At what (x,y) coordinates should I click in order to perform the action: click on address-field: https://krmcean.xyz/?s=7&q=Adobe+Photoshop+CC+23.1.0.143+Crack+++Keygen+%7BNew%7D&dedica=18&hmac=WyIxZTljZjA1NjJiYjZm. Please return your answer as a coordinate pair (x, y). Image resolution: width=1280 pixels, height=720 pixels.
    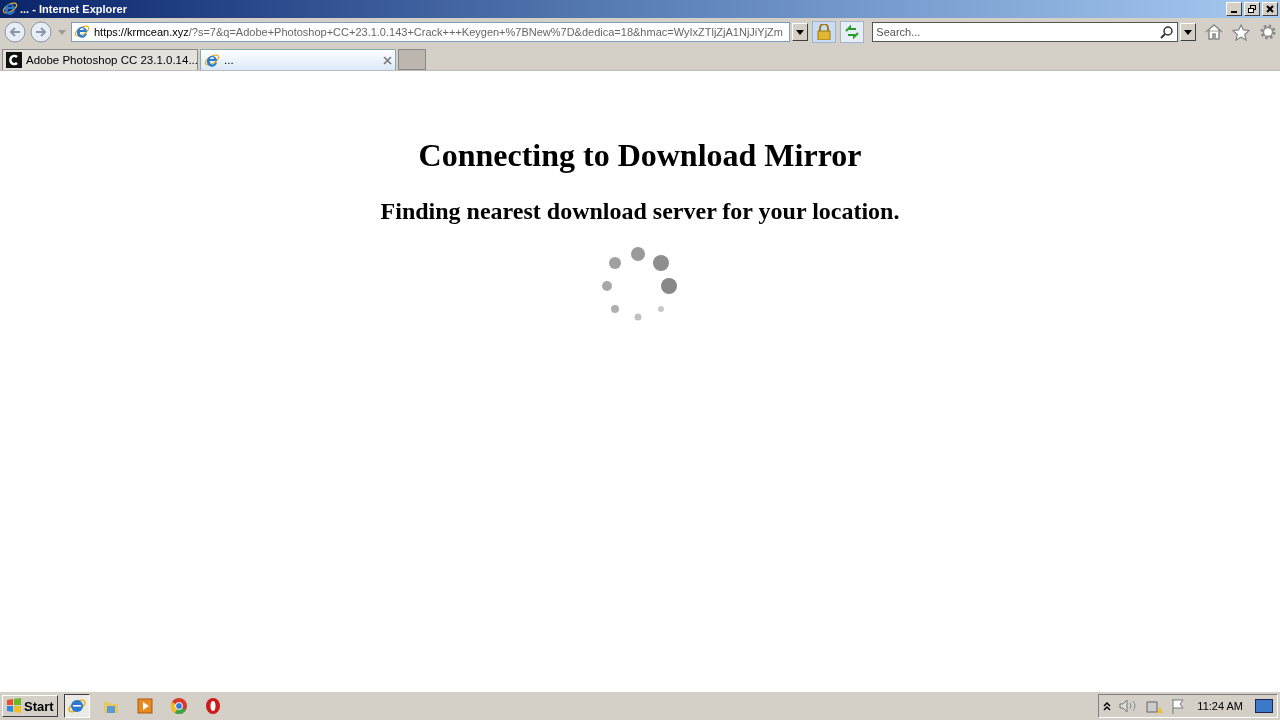
    Looking at the image, I should click on (430, 32).